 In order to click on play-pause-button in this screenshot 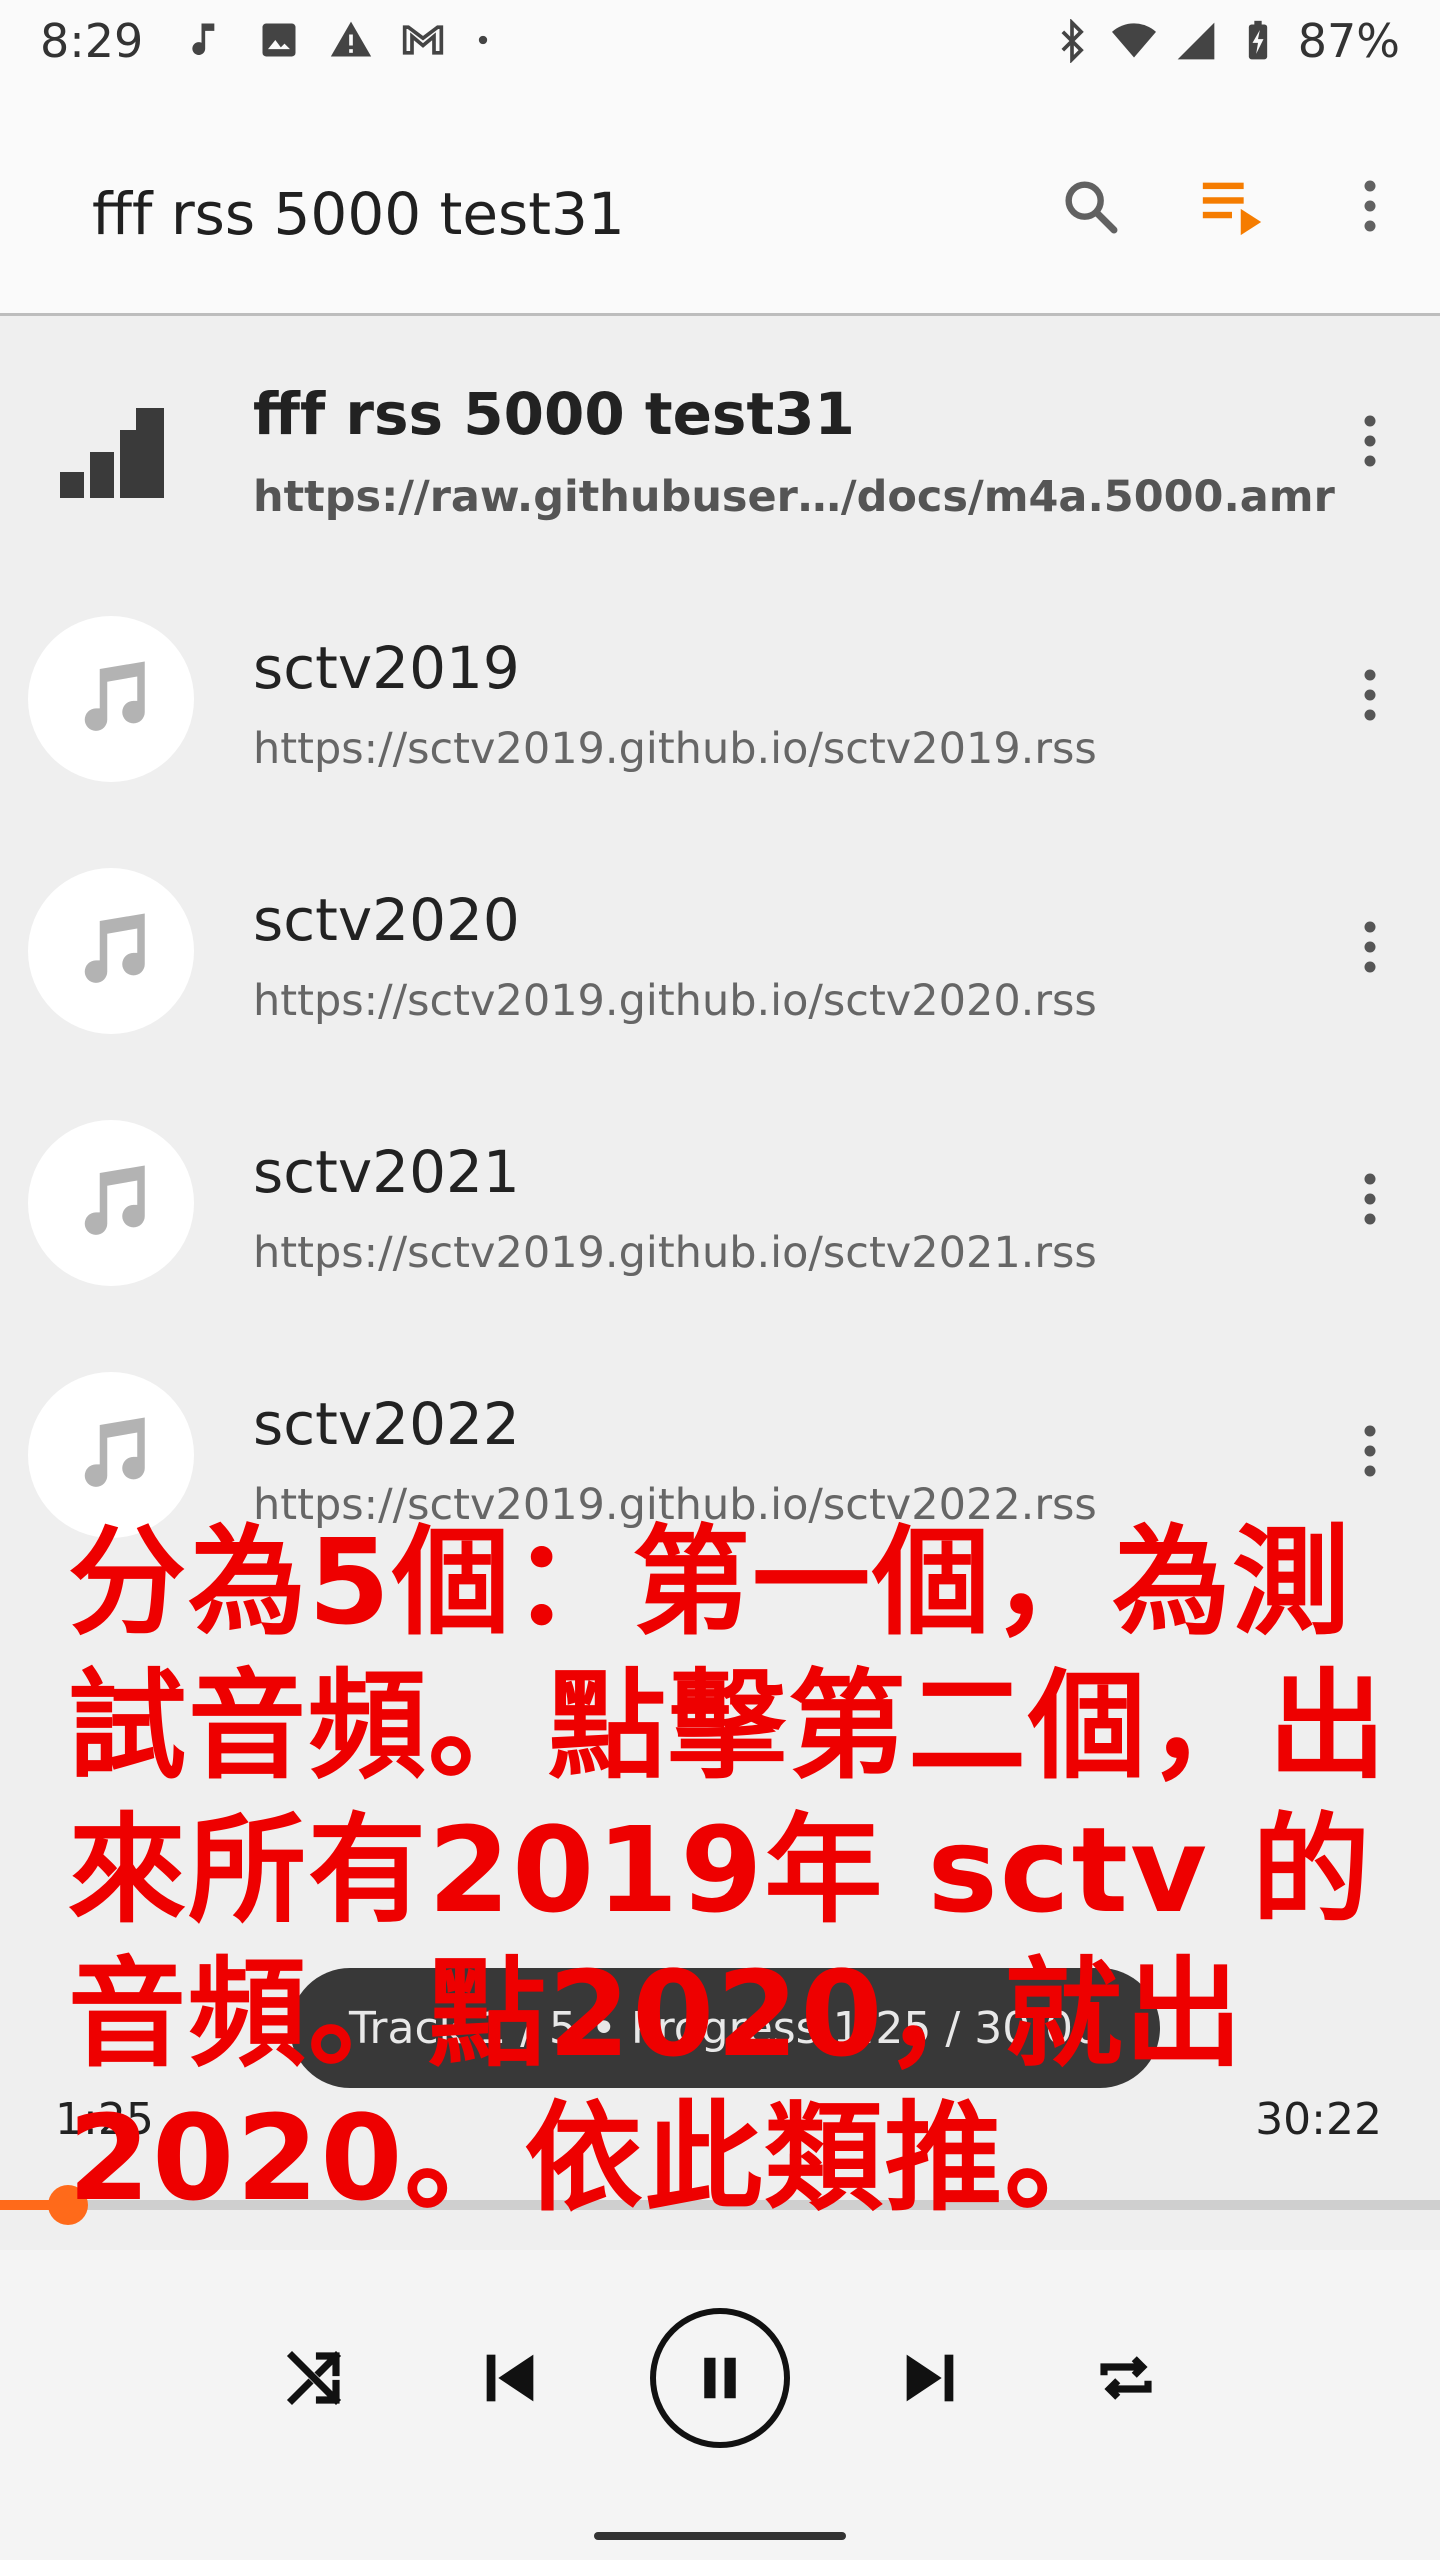, I will do `click(720, 2378)`.